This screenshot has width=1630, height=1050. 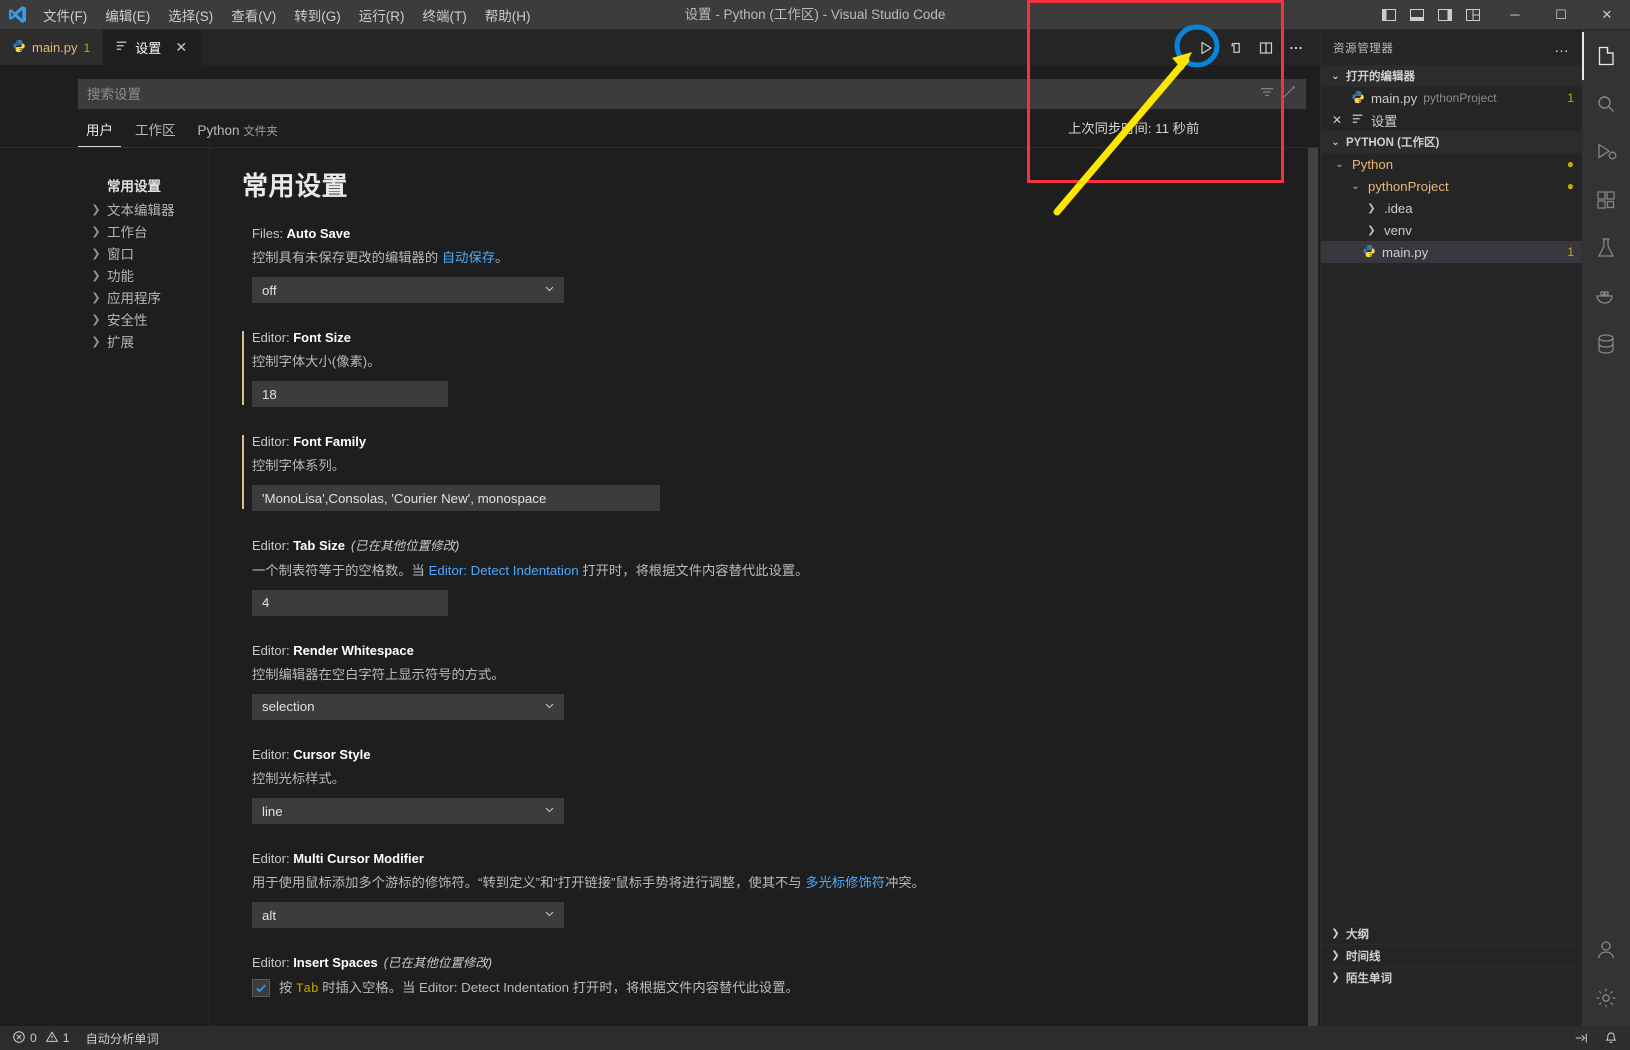 I want to click on scope-tab-label: 用户, so click(x=99, y=130).